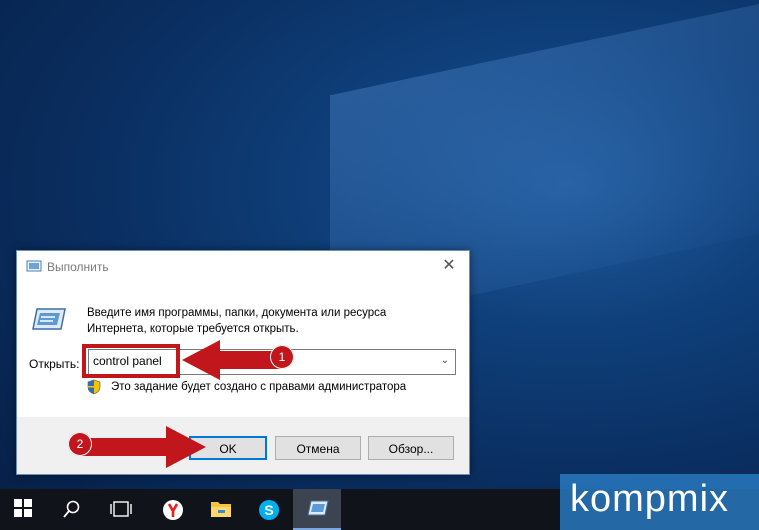  What do you see at coordinates (243, 266) in the screenshot?
I see `dialog-titlebar: Выполнить ✕` at bounding box center [243, 266].